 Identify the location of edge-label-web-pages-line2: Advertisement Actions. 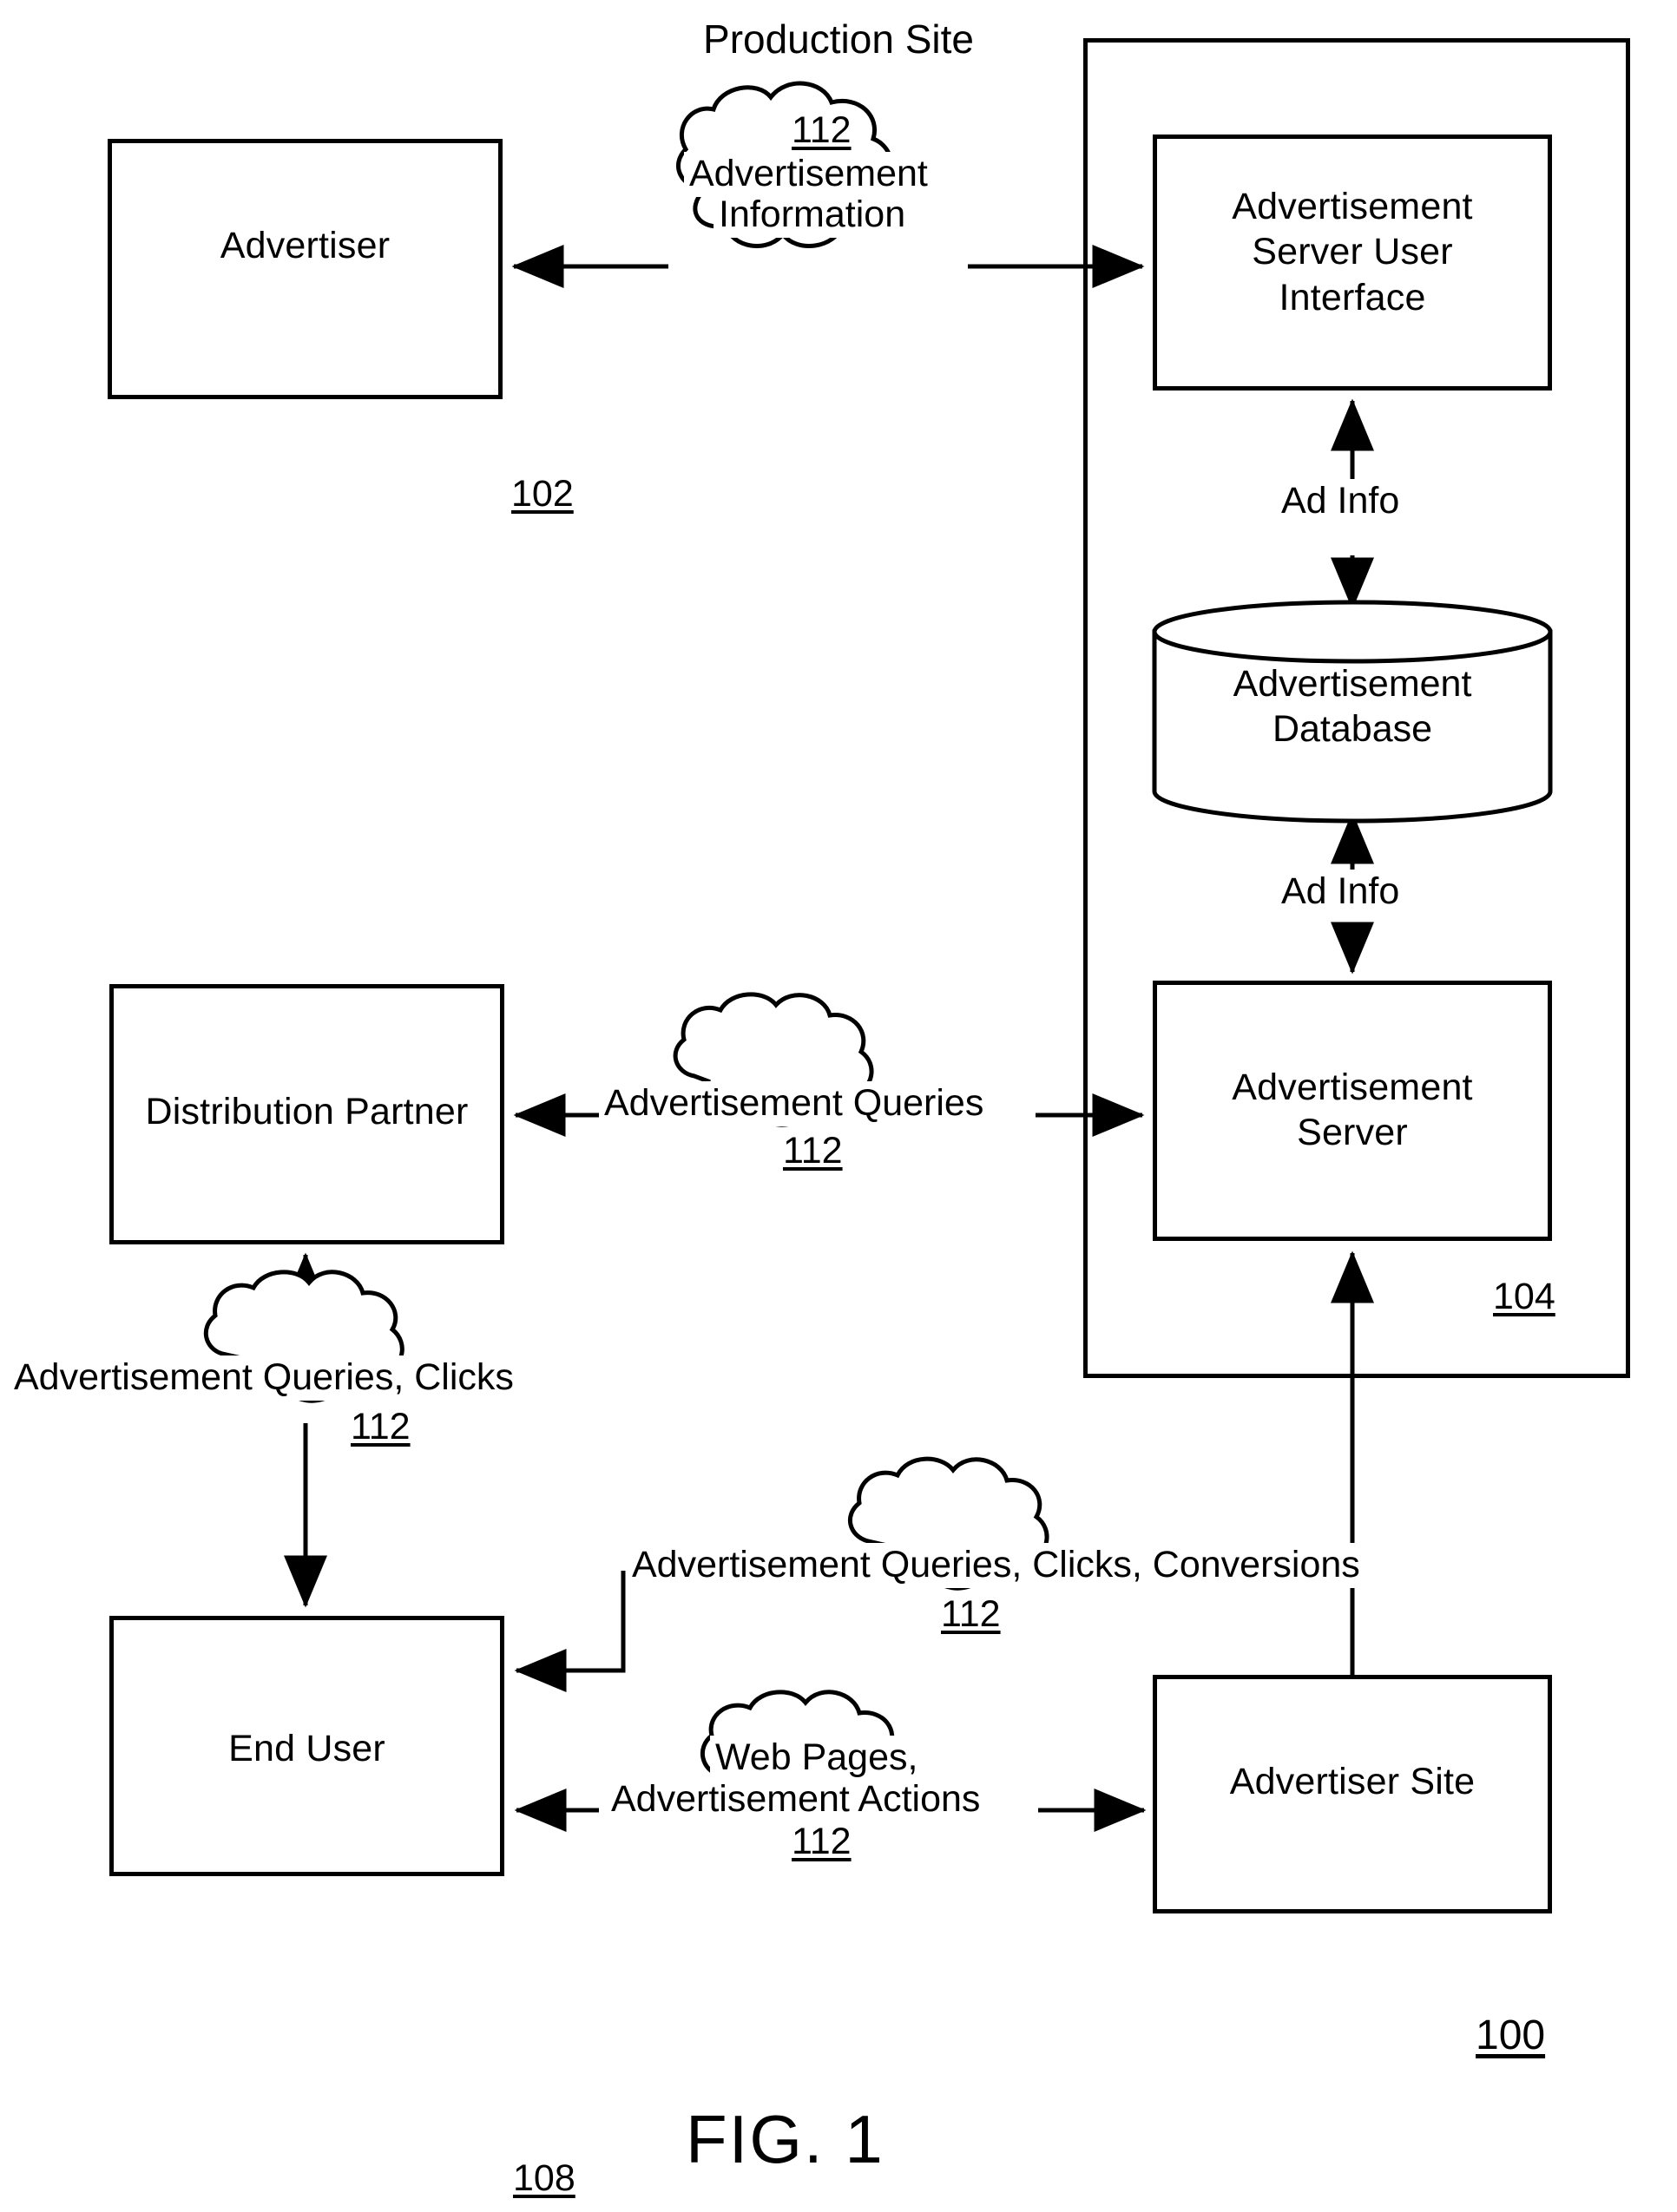
(796, 1799).